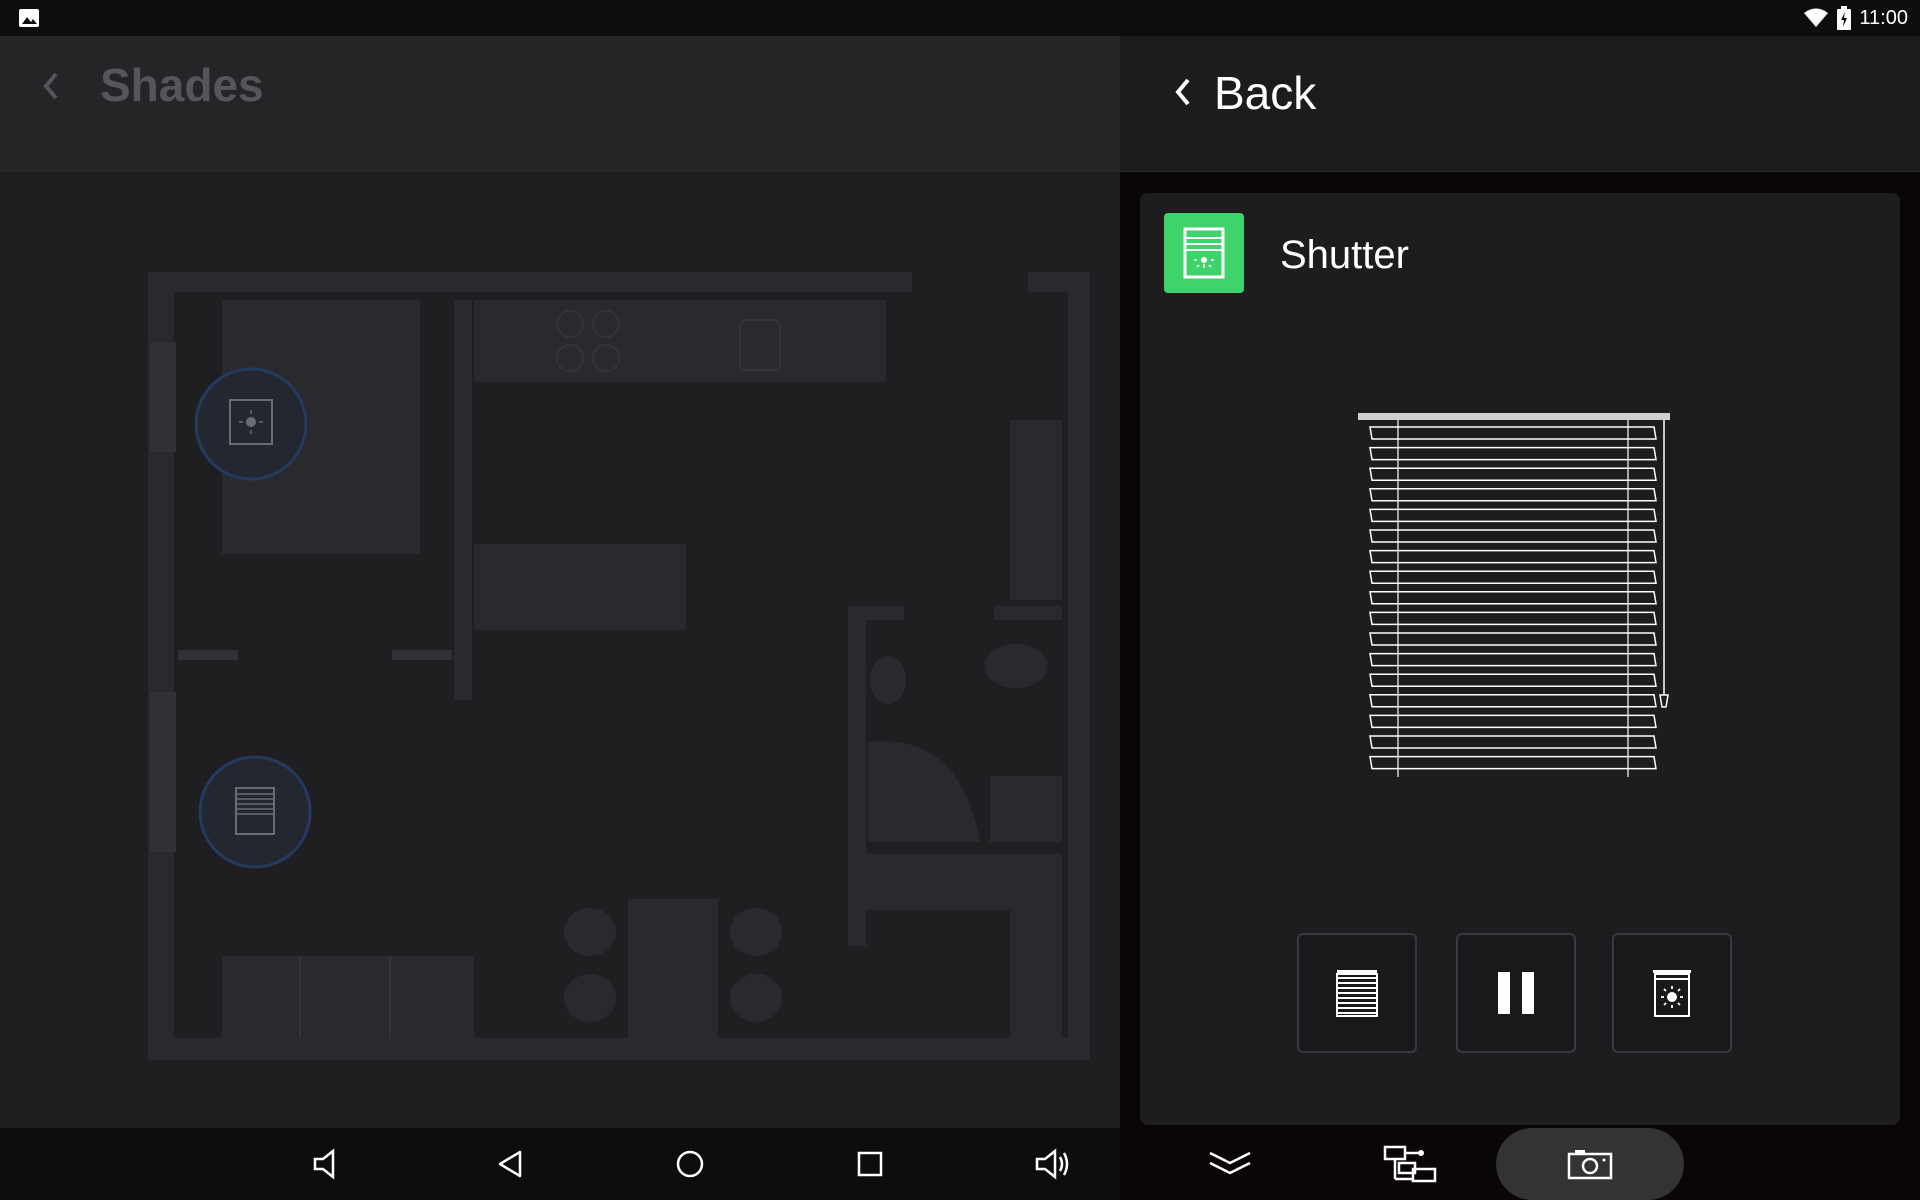  I want to click on pause-icon, so click(1516, 993).